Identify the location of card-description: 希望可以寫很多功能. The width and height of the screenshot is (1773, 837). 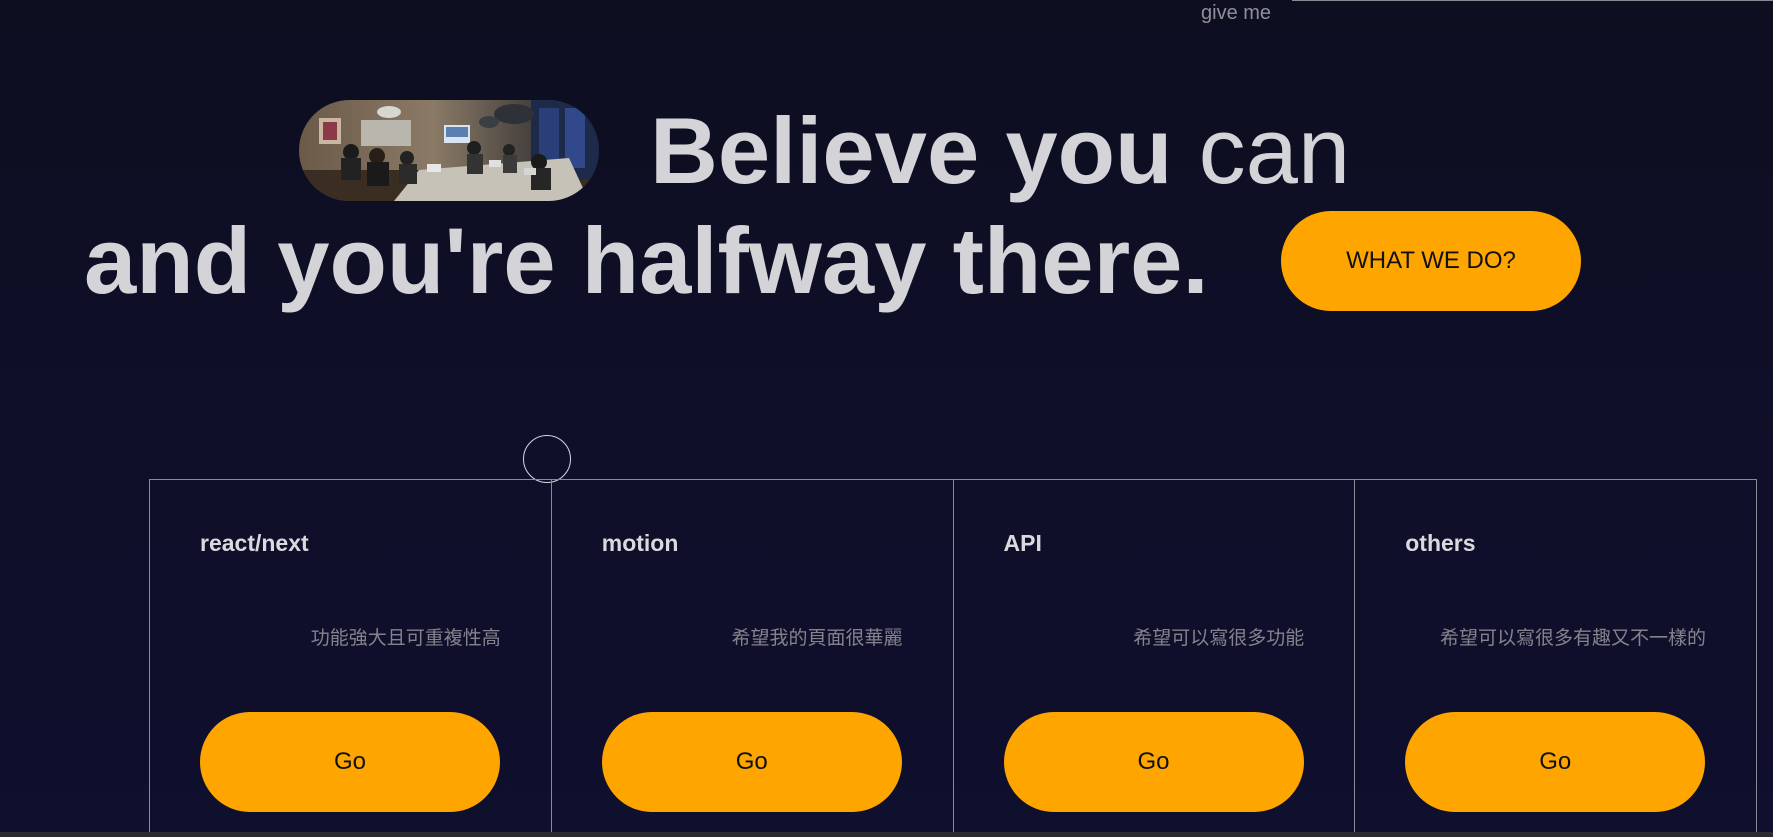
(1219, 638).